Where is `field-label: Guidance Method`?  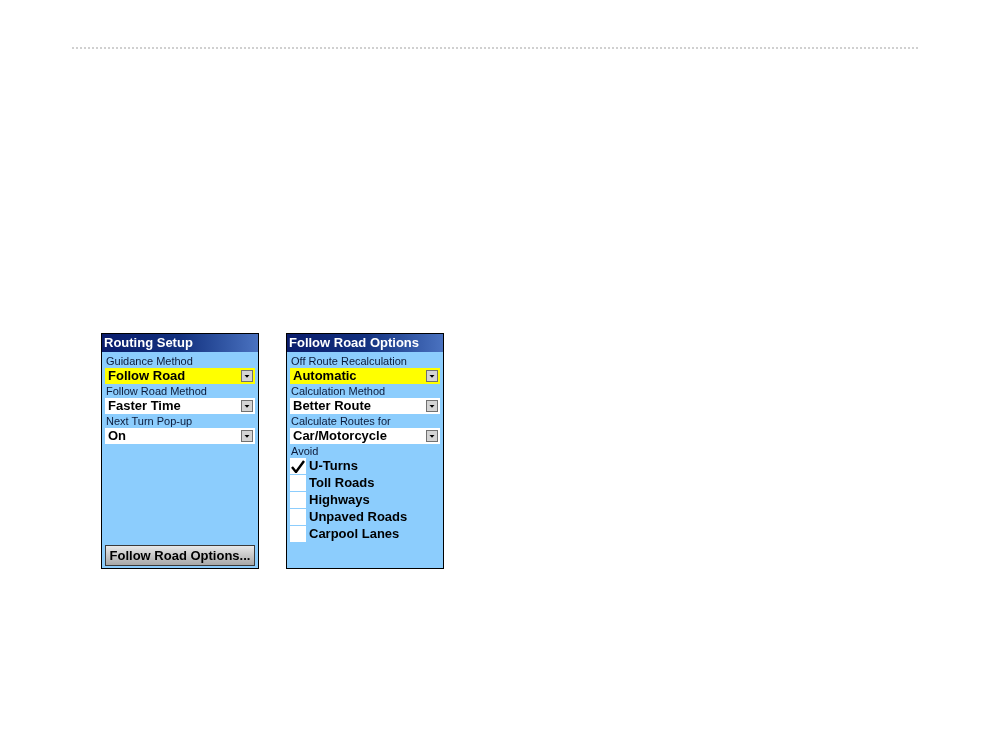 field-label: Guidance Method is located at coordinates (149, 361).